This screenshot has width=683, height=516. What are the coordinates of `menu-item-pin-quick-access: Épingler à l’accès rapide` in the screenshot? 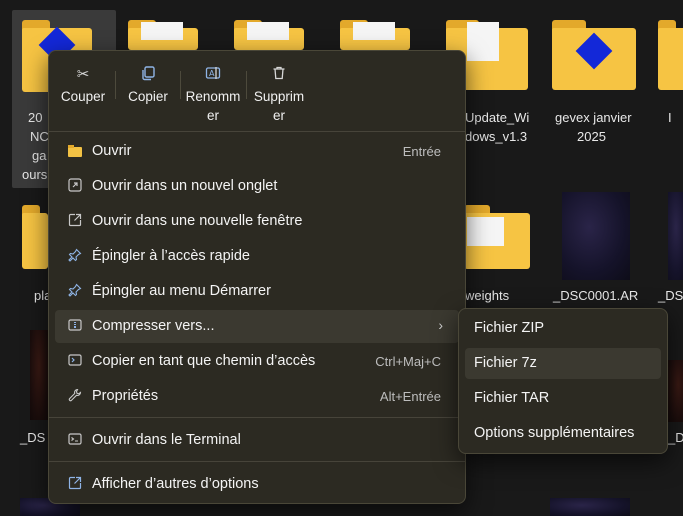 It's located at (257, 256).